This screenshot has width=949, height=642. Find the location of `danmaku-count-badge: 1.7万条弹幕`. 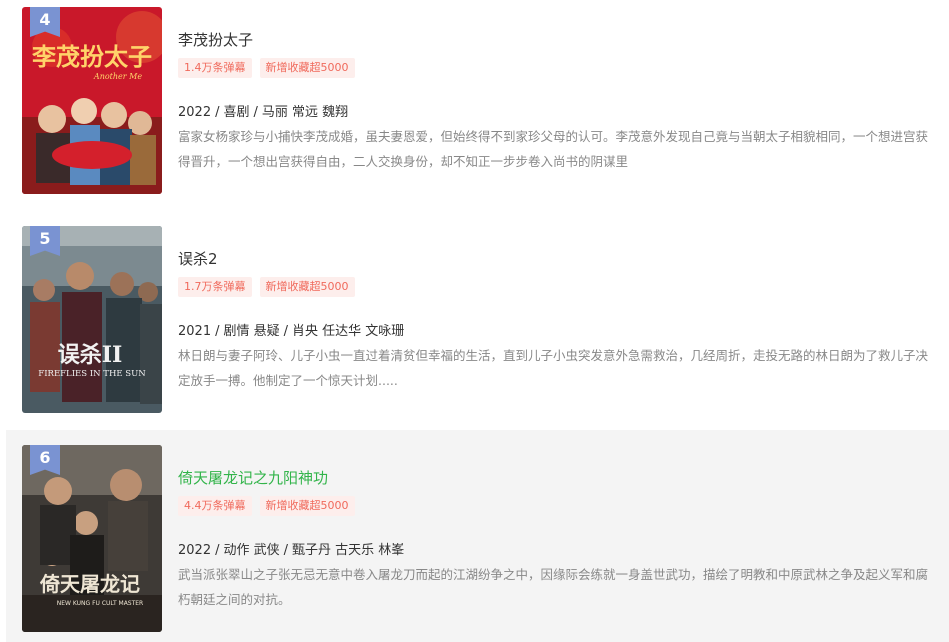

danmaku-count-badge: 1.7万条弹幕 is located at coordinates (215, 287).